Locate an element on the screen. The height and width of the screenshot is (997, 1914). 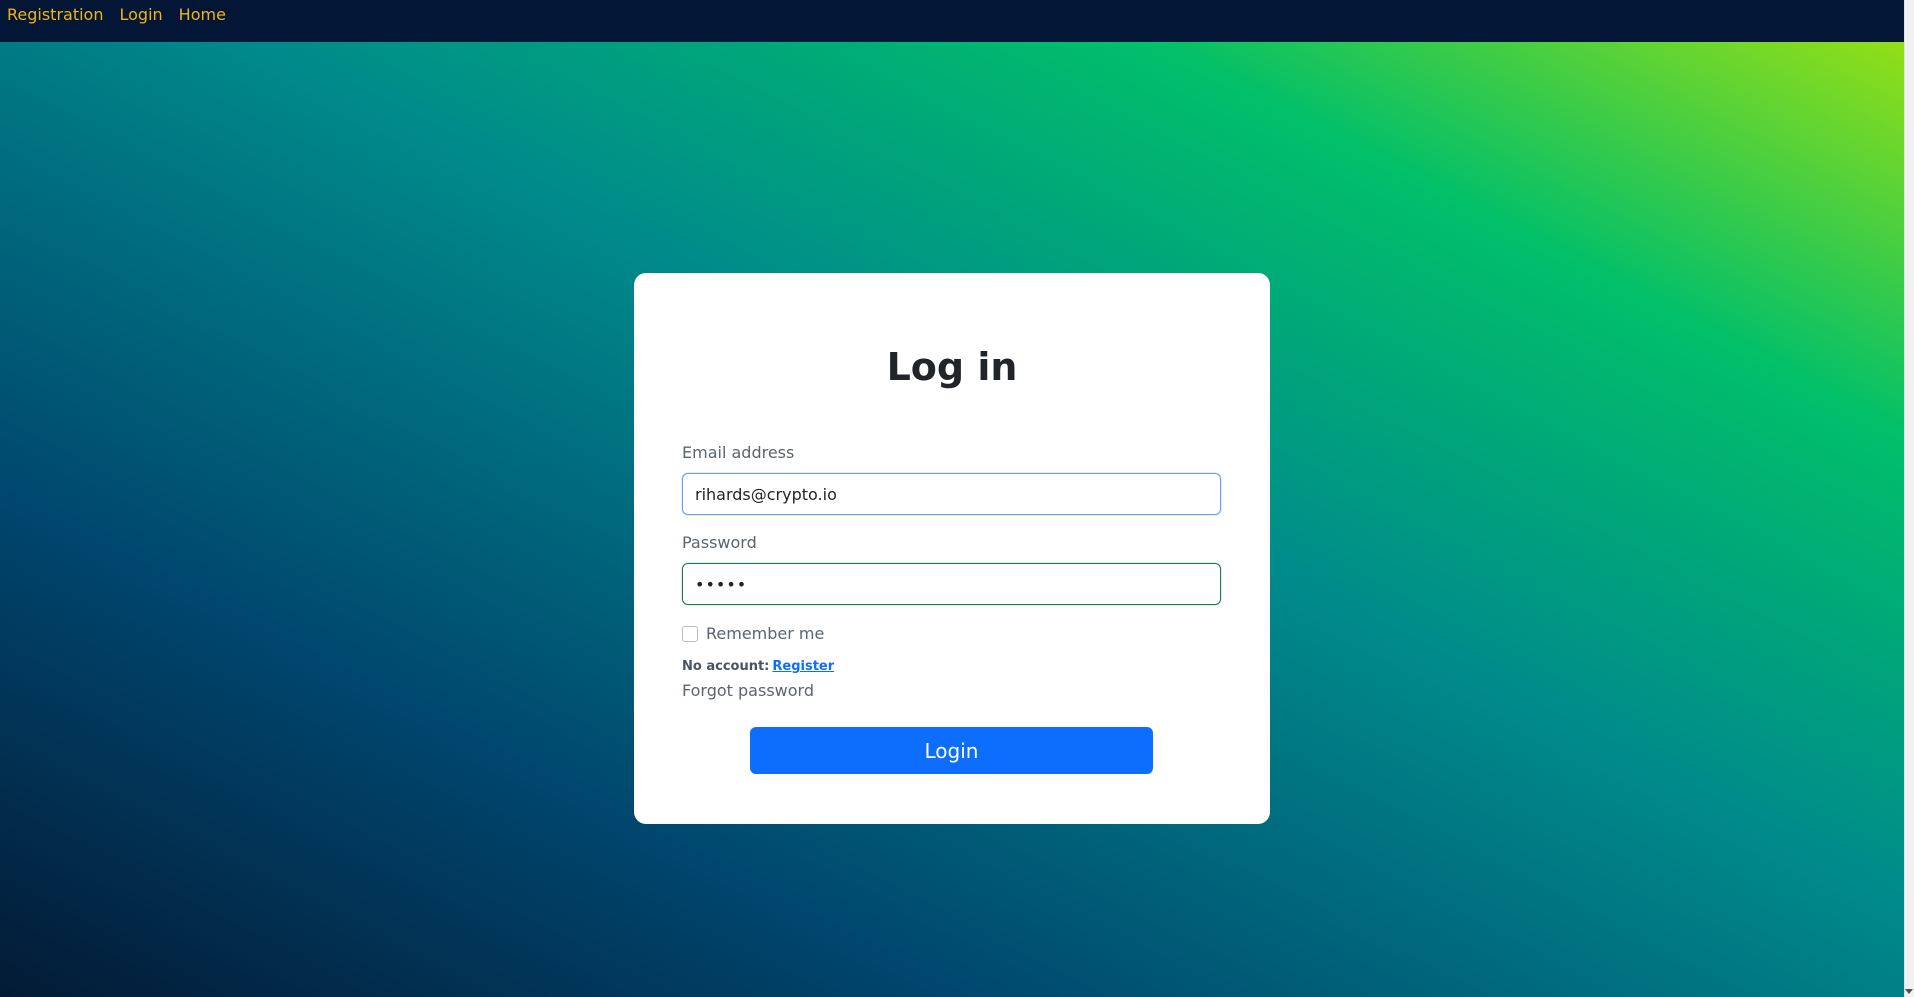
no-account-text: No account: is located at coordinates (726, 666).